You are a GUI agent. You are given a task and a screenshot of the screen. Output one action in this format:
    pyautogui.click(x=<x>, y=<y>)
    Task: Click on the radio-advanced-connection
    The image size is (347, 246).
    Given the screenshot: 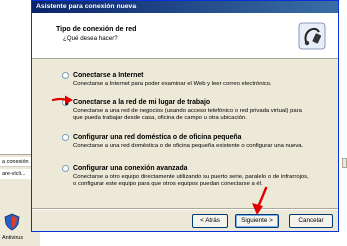 What is the action you would take?
    pyautogui.click(x=65, y=168)
    